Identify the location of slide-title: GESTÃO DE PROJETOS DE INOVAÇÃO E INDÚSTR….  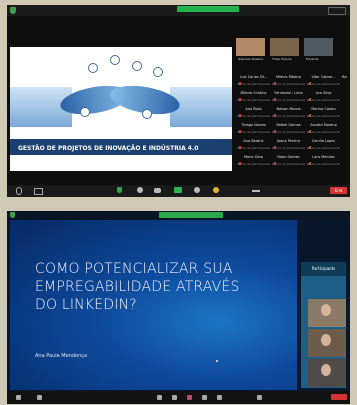
(108, 148).